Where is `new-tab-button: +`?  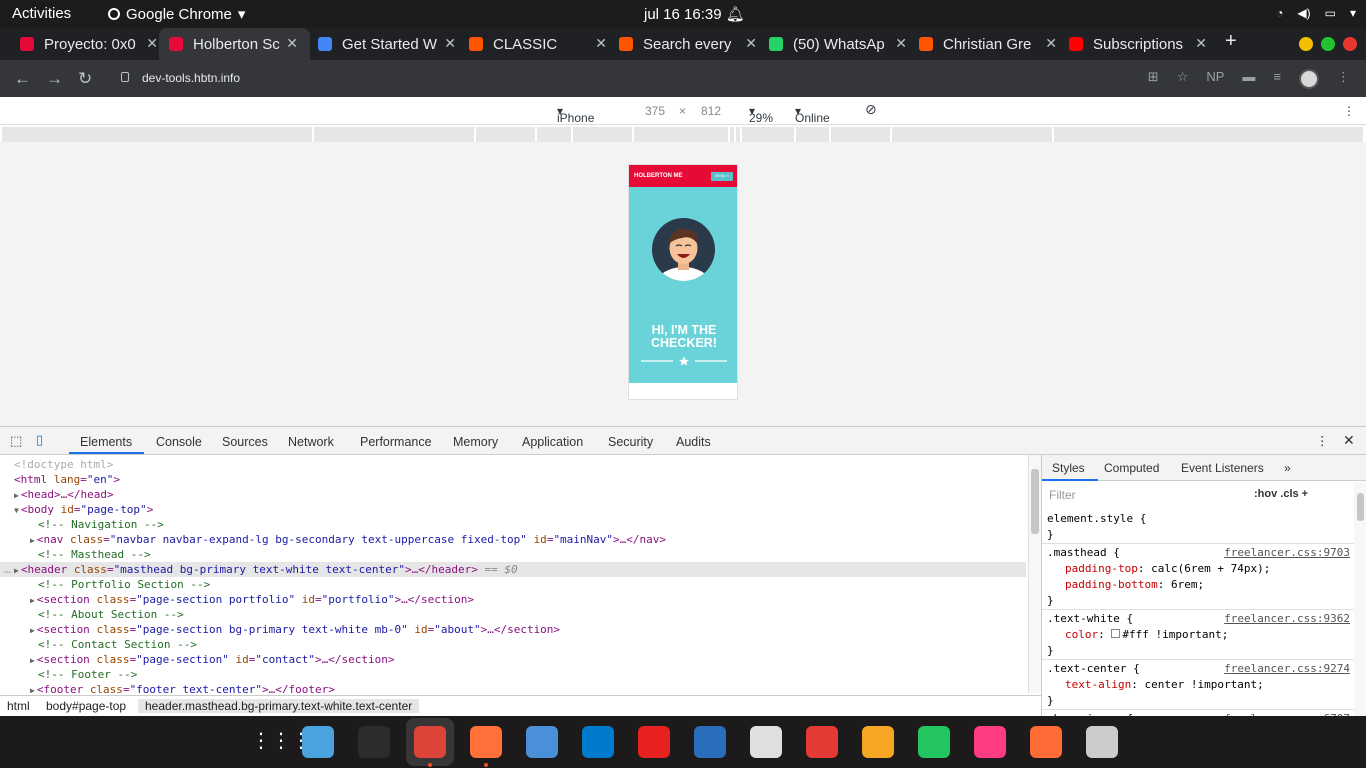 new-tab-button: + is located at coordinates (1231, 41).